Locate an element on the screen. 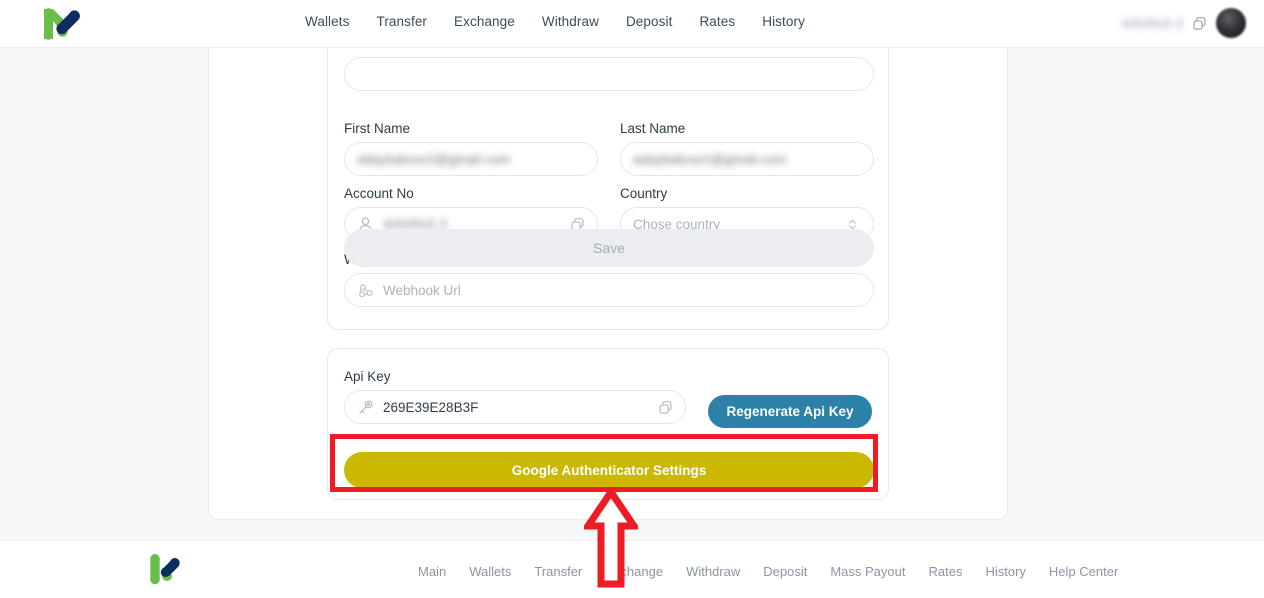 This screenshot has width=1264, height=598. country-label: Country is located at coordinates (644, 193).